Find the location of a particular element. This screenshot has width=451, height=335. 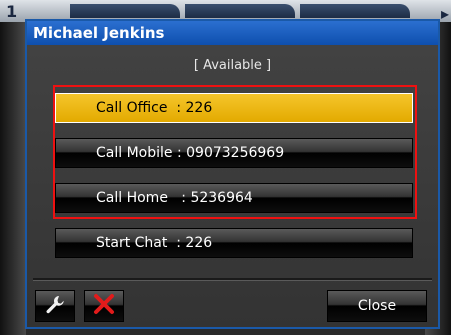

call-home-label: Call Home : 5236964 is located at coordinates (174, 198).